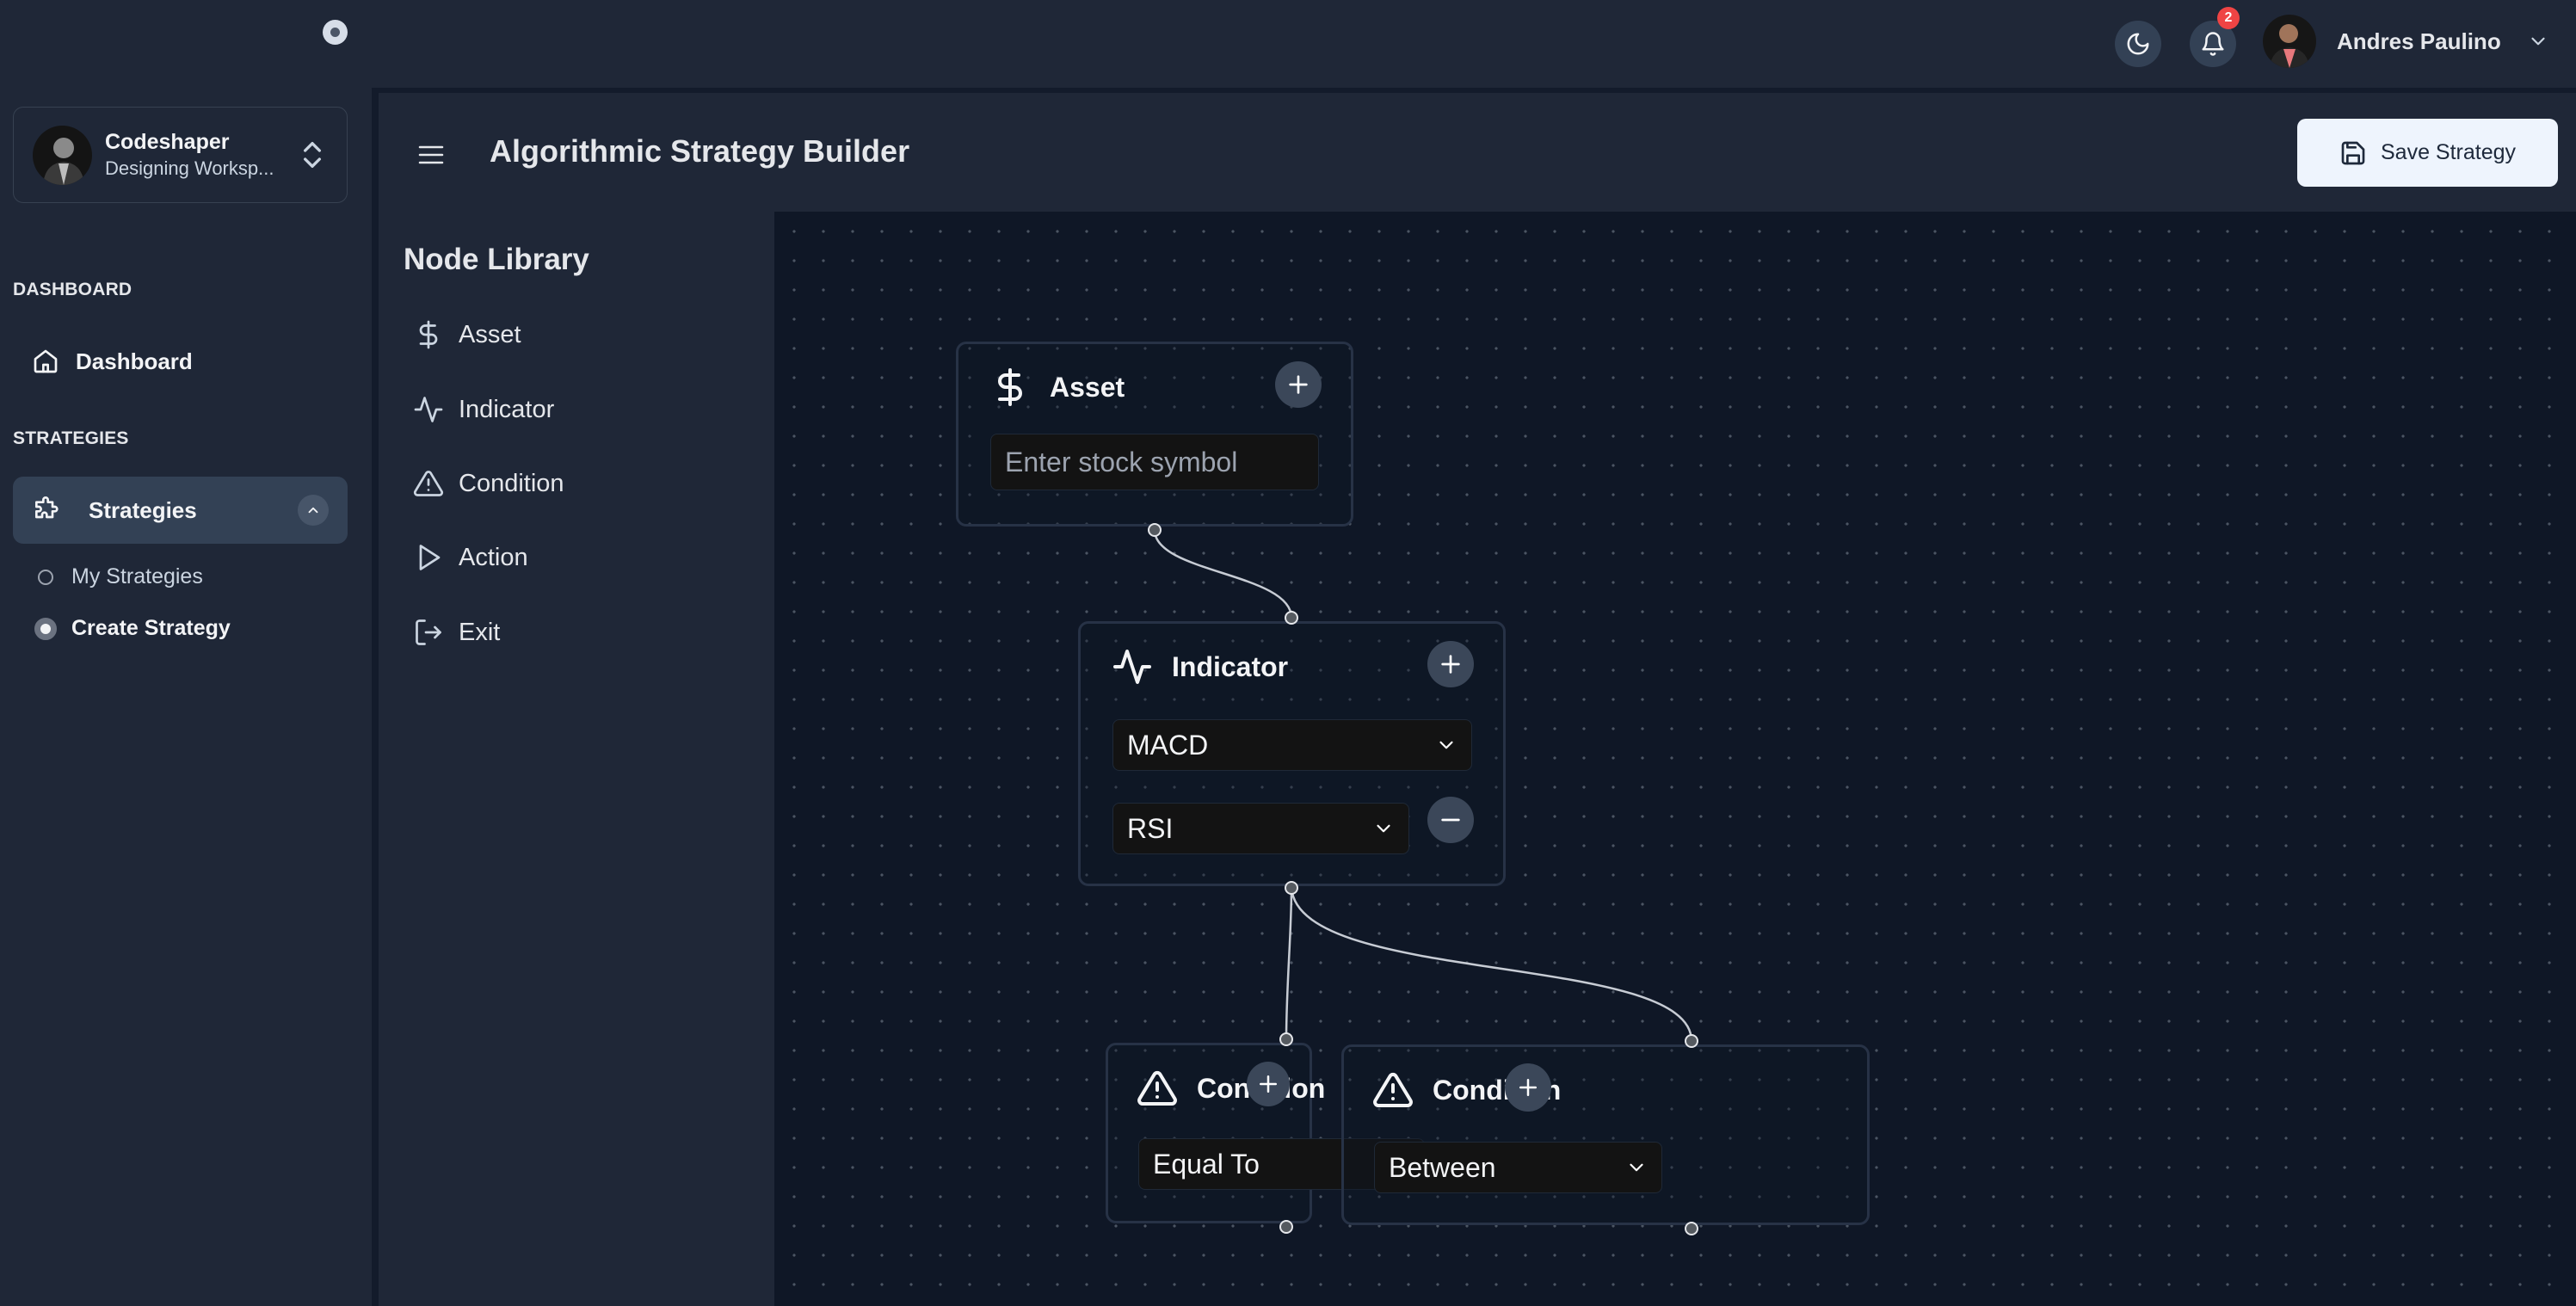  I want to click on notification-badge: 2, so click(2228, 18).